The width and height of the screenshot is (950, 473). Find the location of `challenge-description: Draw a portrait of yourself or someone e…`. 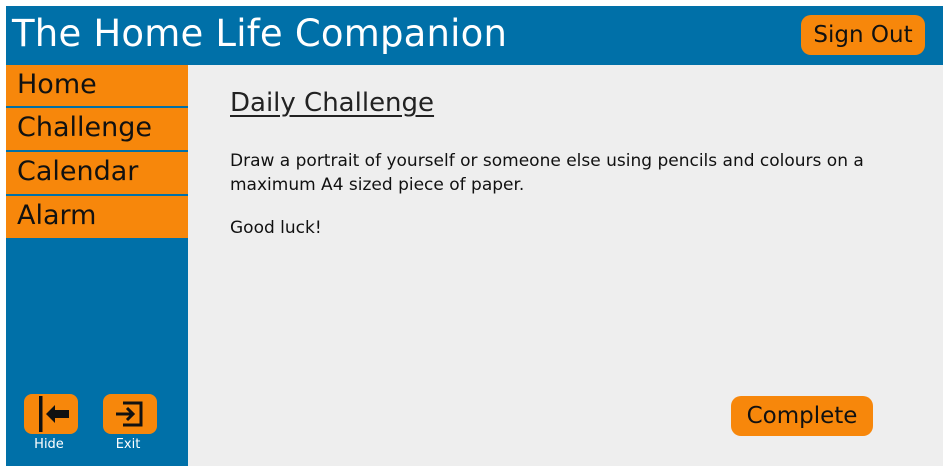

challenge-description: Draw a portrait of yourself or someone e… is located at coordinates (547, 173).